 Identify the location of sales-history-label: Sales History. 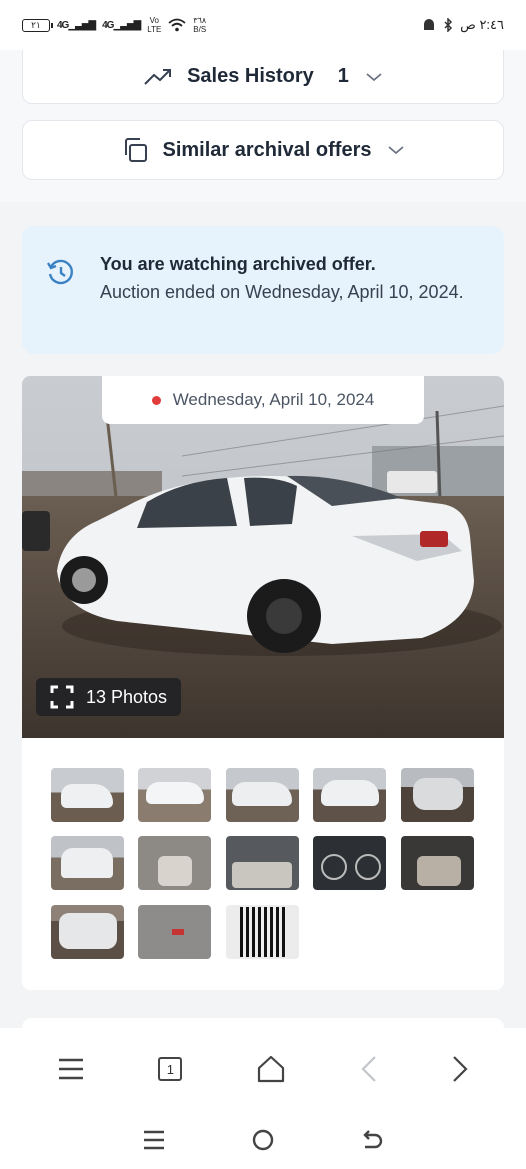
(250, 76).